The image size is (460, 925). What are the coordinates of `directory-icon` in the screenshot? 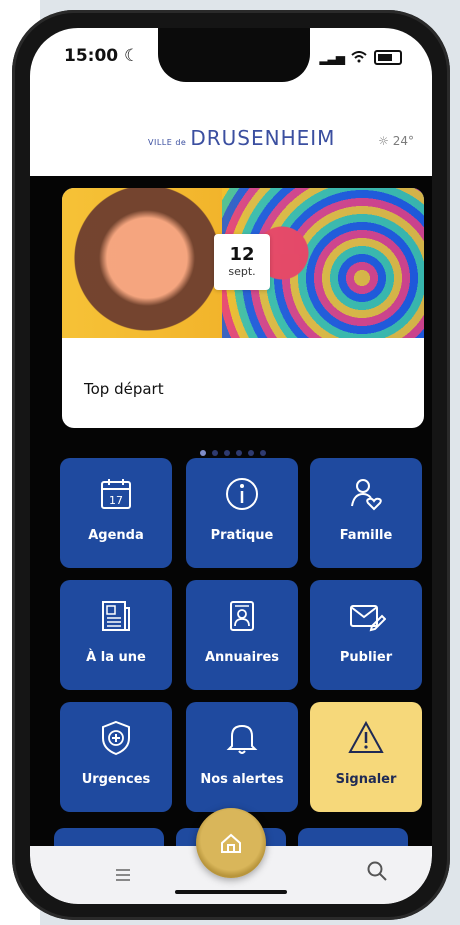 It's located at (242, 616).